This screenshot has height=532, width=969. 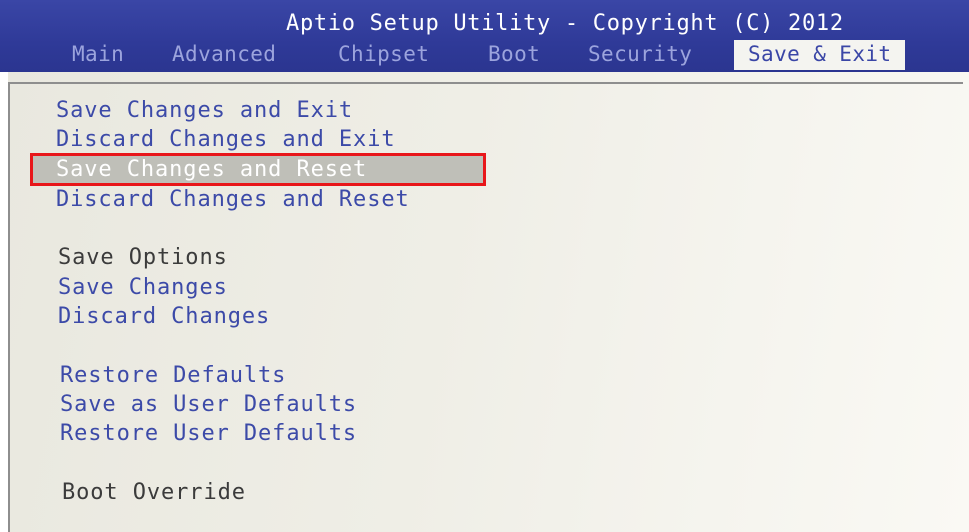 What do you see at coordinates (233, 200) in the screenshot?
I see `menu-item-discard-changes-and-reset: Discard Changes and Reset` at bounding box center [233, 200].